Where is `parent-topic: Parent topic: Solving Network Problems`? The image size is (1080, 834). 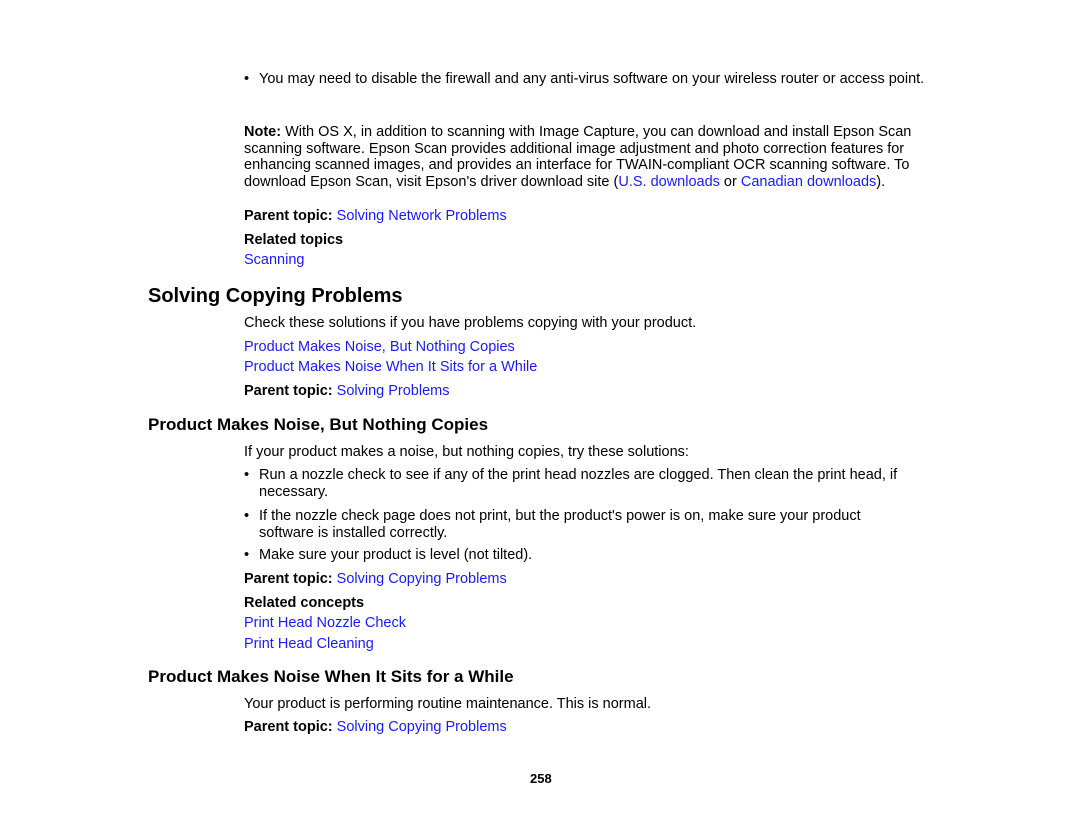 parent-topic: Parent topic: Solving Network Problems is located at coordinates (375, 216).